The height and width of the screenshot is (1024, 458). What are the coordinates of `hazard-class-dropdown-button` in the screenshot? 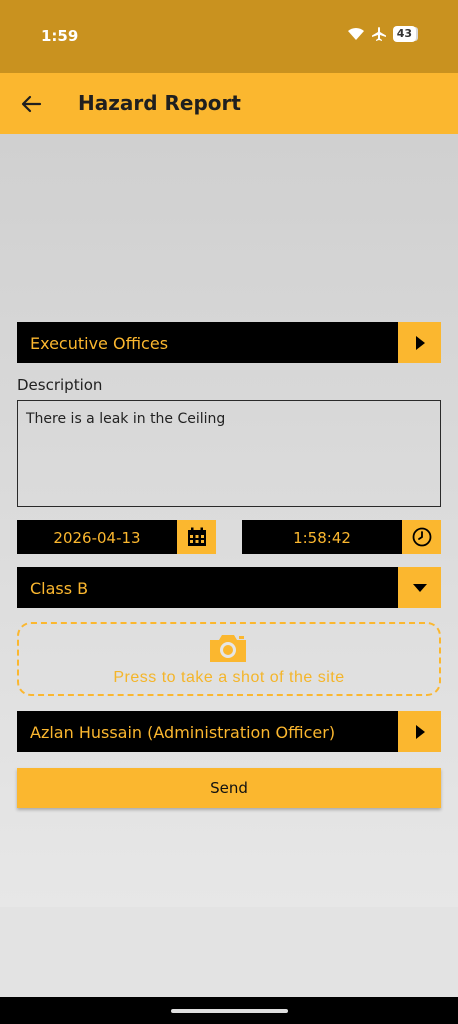 It's located at (419, 587).